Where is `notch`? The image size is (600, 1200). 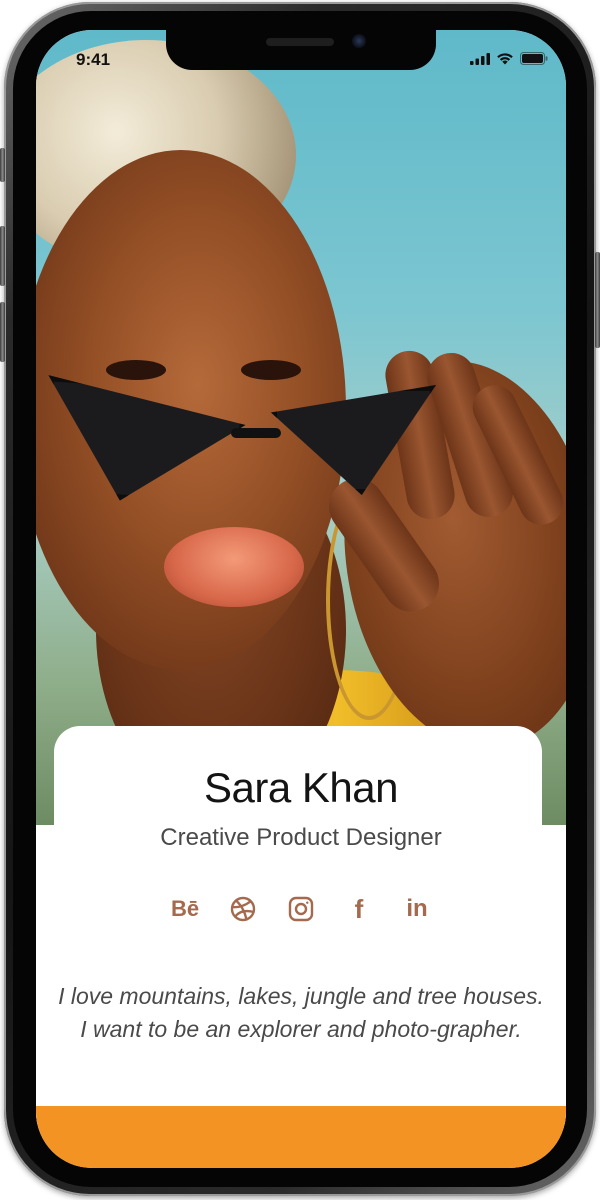
notch is located at coordinates (301, 50).